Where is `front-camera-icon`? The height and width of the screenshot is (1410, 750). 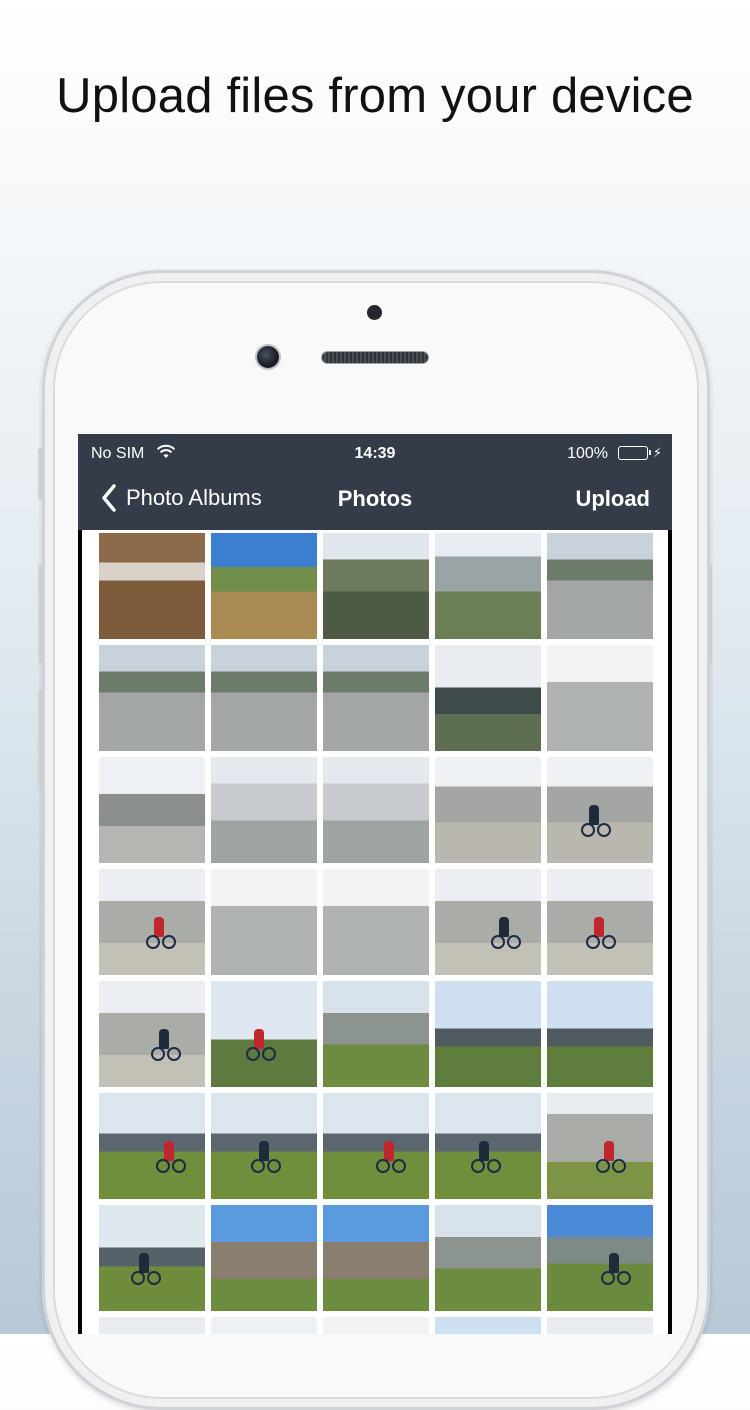
front-camera-icon is located at coordinates (268, 357).